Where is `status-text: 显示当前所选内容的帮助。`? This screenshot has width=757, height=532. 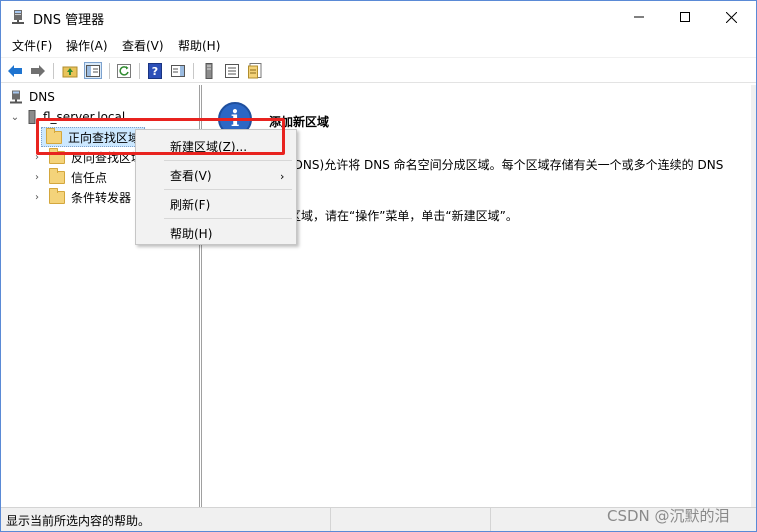 status-text: 显示当前所选内容的帮助。 is located at coordinates (78, 521).